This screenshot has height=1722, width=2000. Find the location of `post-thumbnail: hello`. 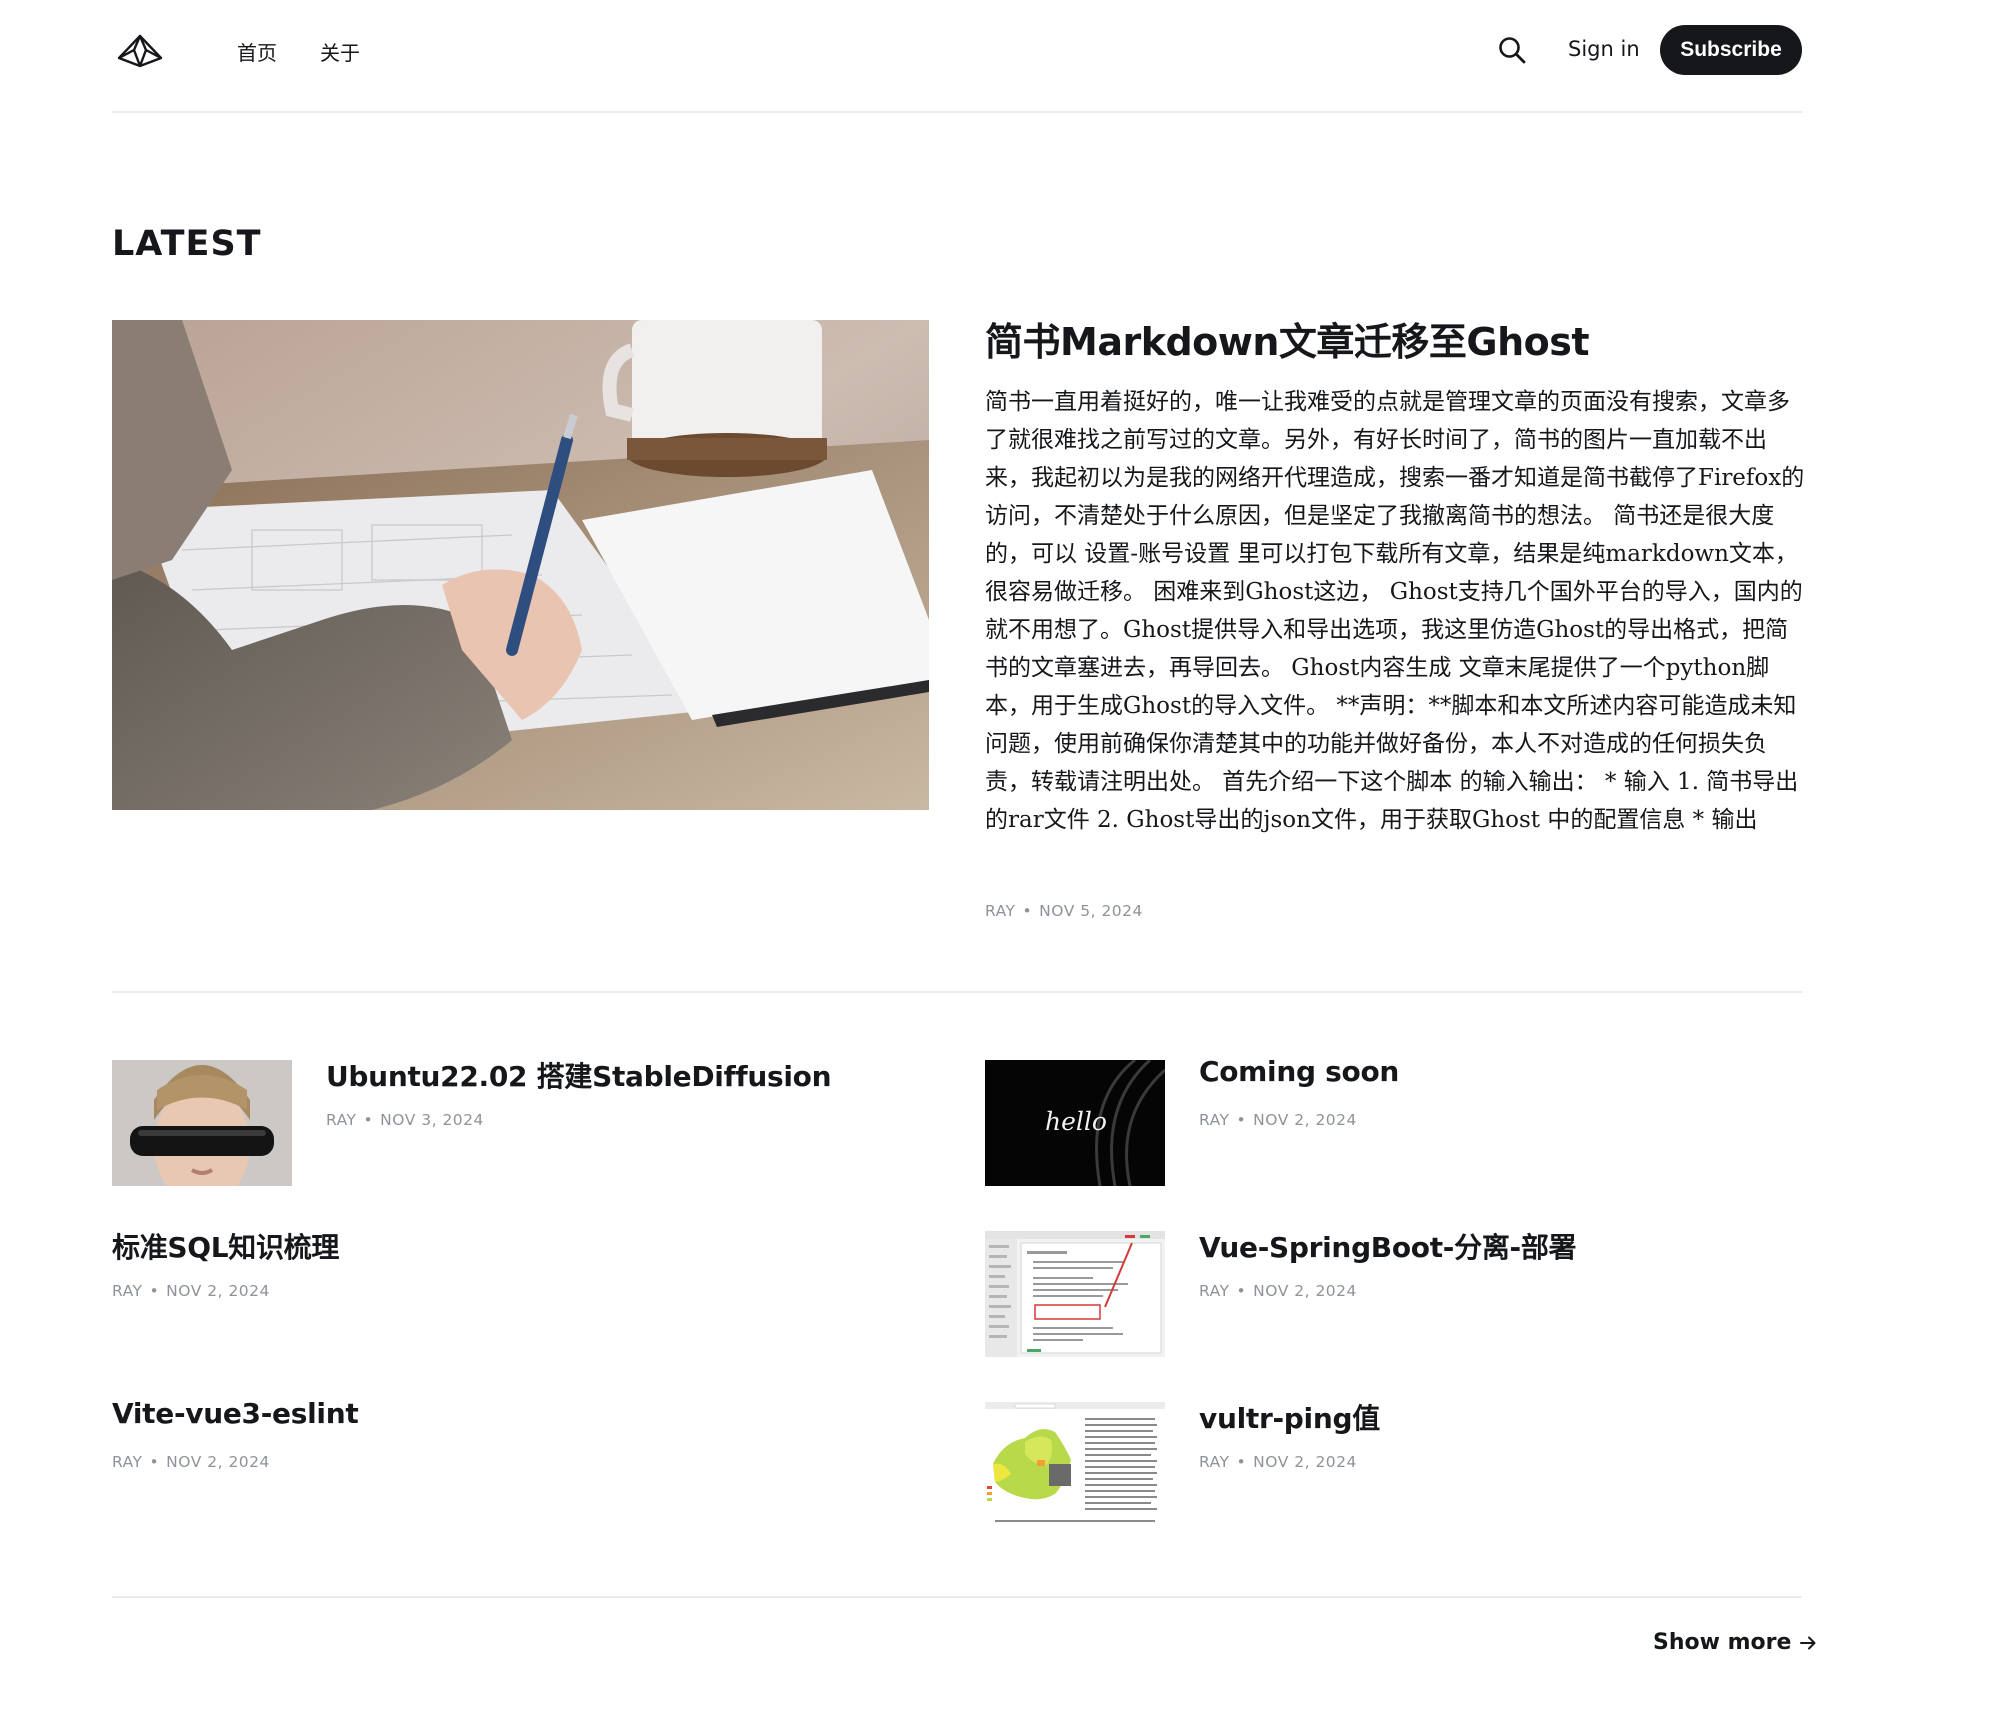

post-thumbnail: hello is located at coordinates (1075, 1123).